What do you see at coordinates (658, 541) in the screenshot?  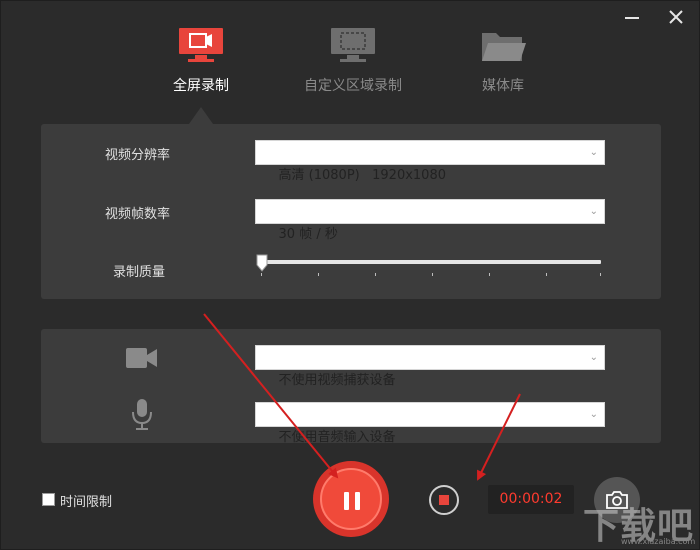 I see `watermark-url: www.xiazaiba.com` at bounding box center [658, 541].